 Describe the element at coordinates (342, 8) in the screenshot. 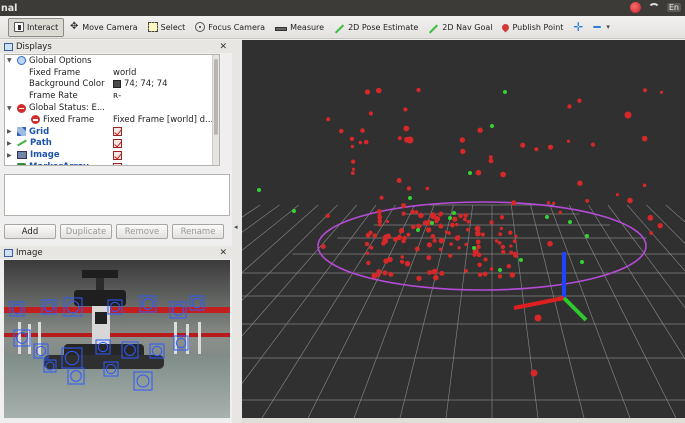

I see `window-title-bar: nal En` at that location.